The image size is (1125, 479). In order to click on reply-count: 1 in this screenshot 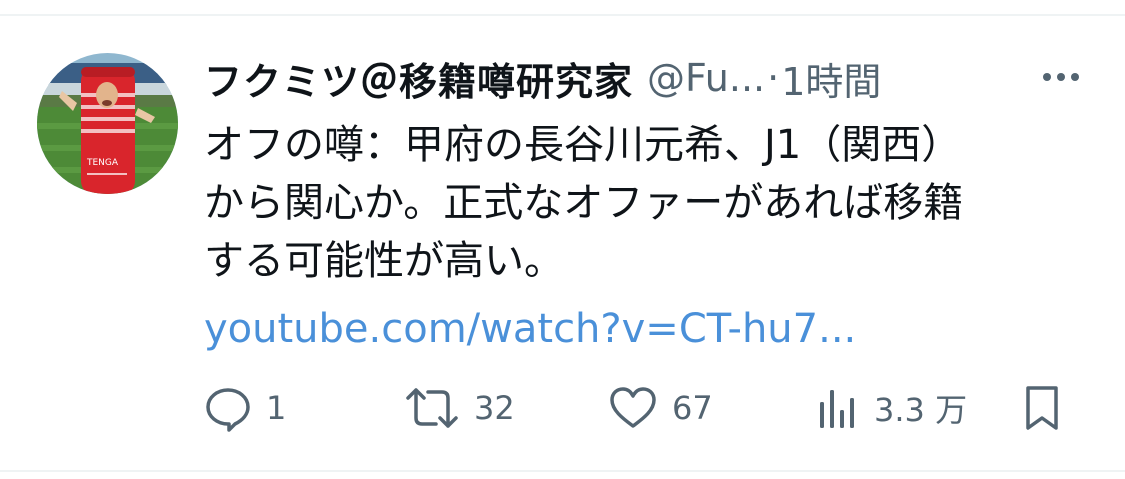, I will do `click(276, 408)`.